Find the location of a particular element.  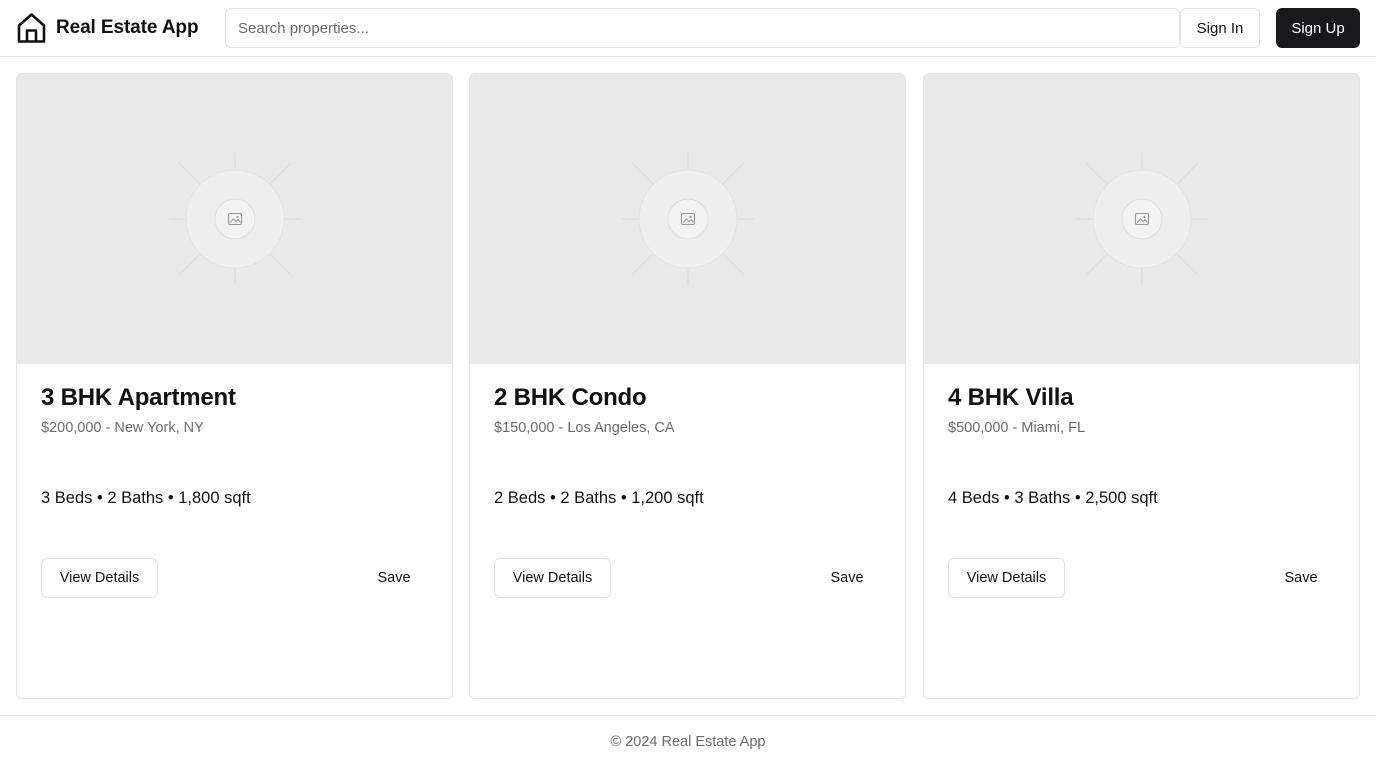

brand: Real Estate App is located at coordinates (107, 28).